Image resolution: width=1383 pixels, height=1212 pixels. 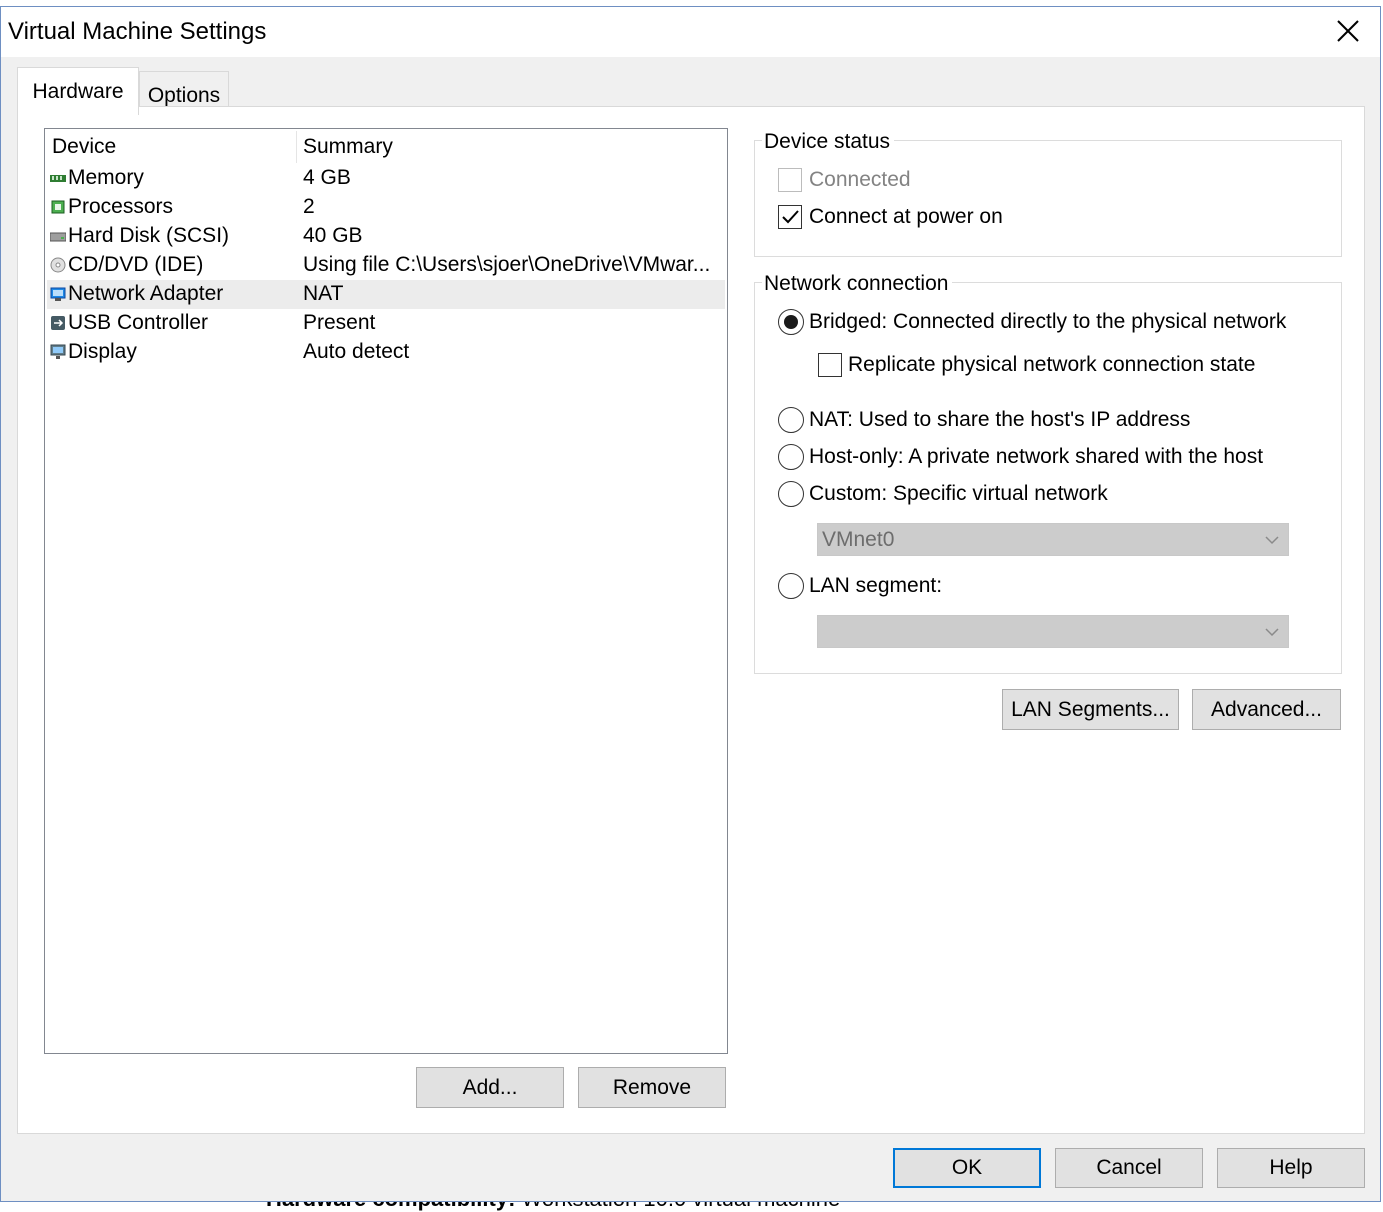 What do you see at coordinates (386, 323) in the screenshot?
I see `device-row-usb-controller: USB Controller Present` at bounding box center [386, 323].